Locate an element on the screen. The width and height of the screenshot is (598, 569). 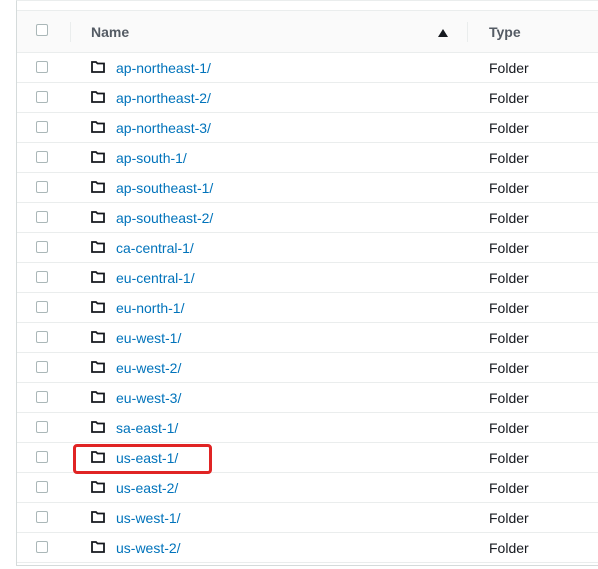
folder-link: ap-northeast-2/ is located at coordinates (163, 98).